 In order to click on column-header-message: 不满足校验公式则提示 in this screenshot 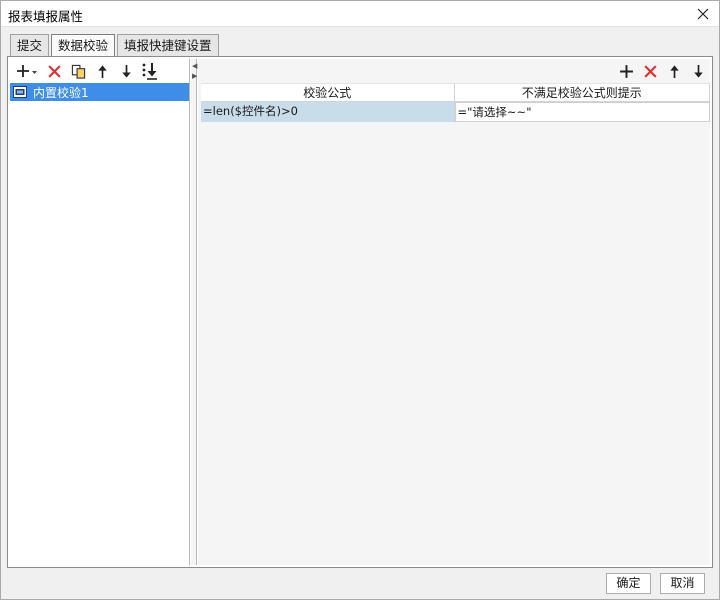, I will do `click(582, 92)`.